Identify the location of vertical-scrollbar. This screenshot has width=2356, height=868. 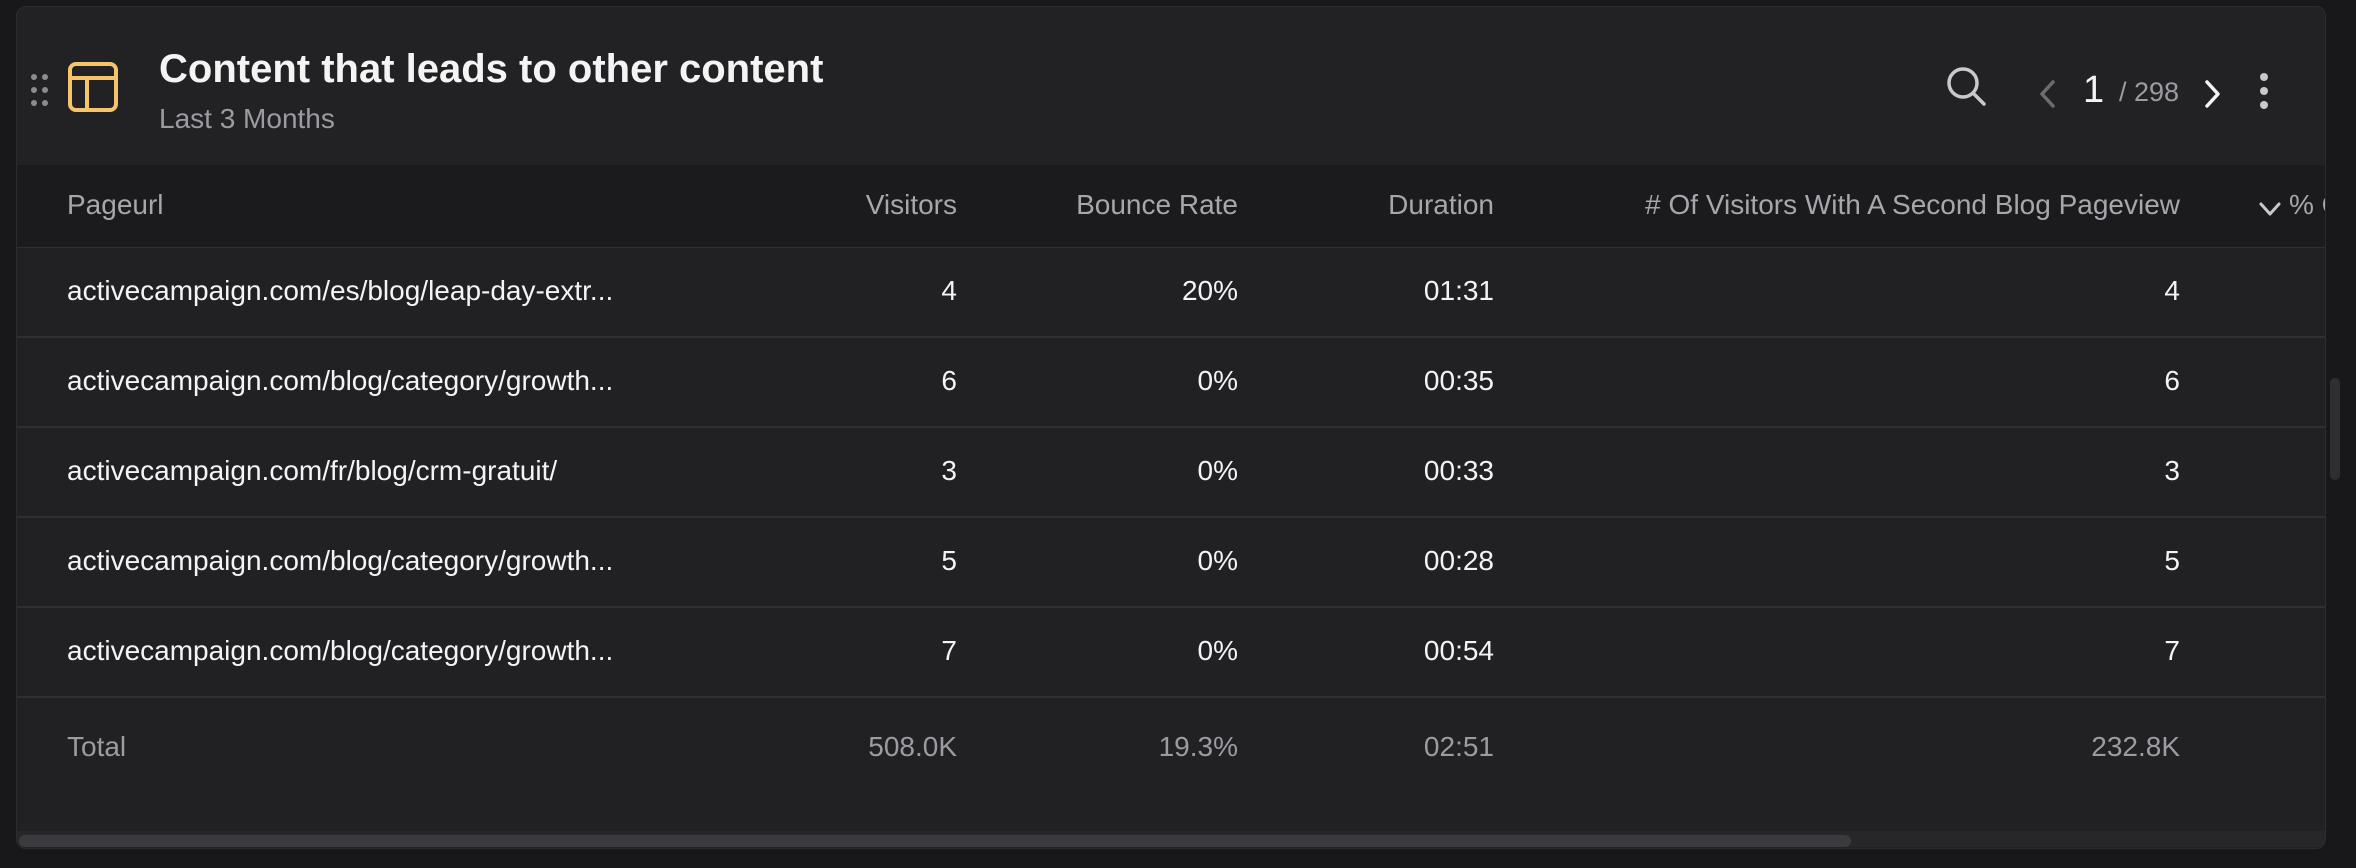
(2335, 429).